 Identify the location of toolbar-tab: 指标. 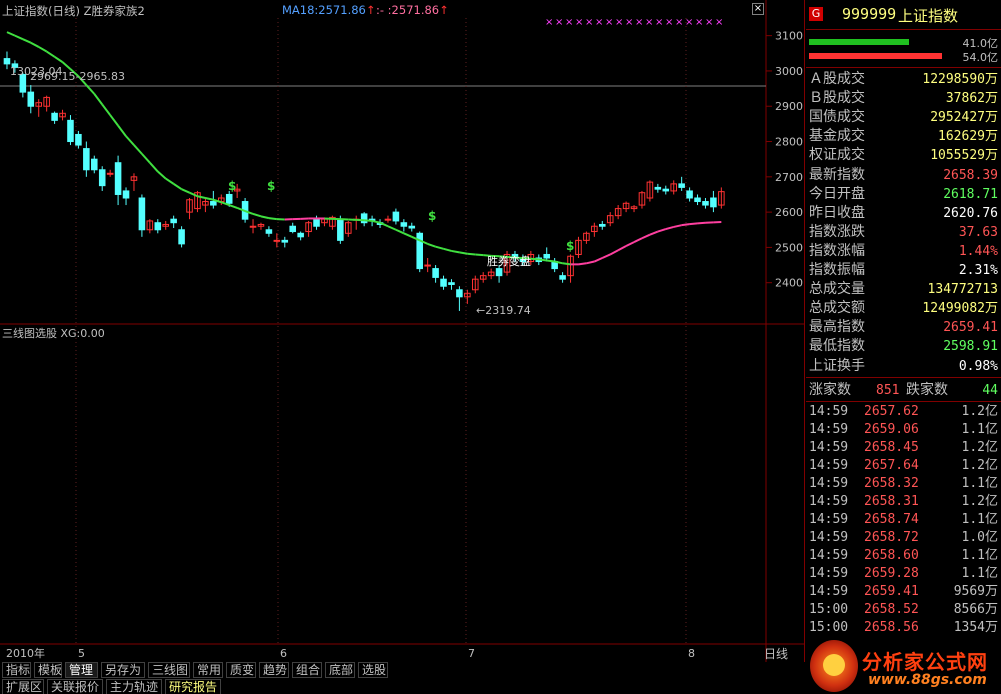
(16, 670).